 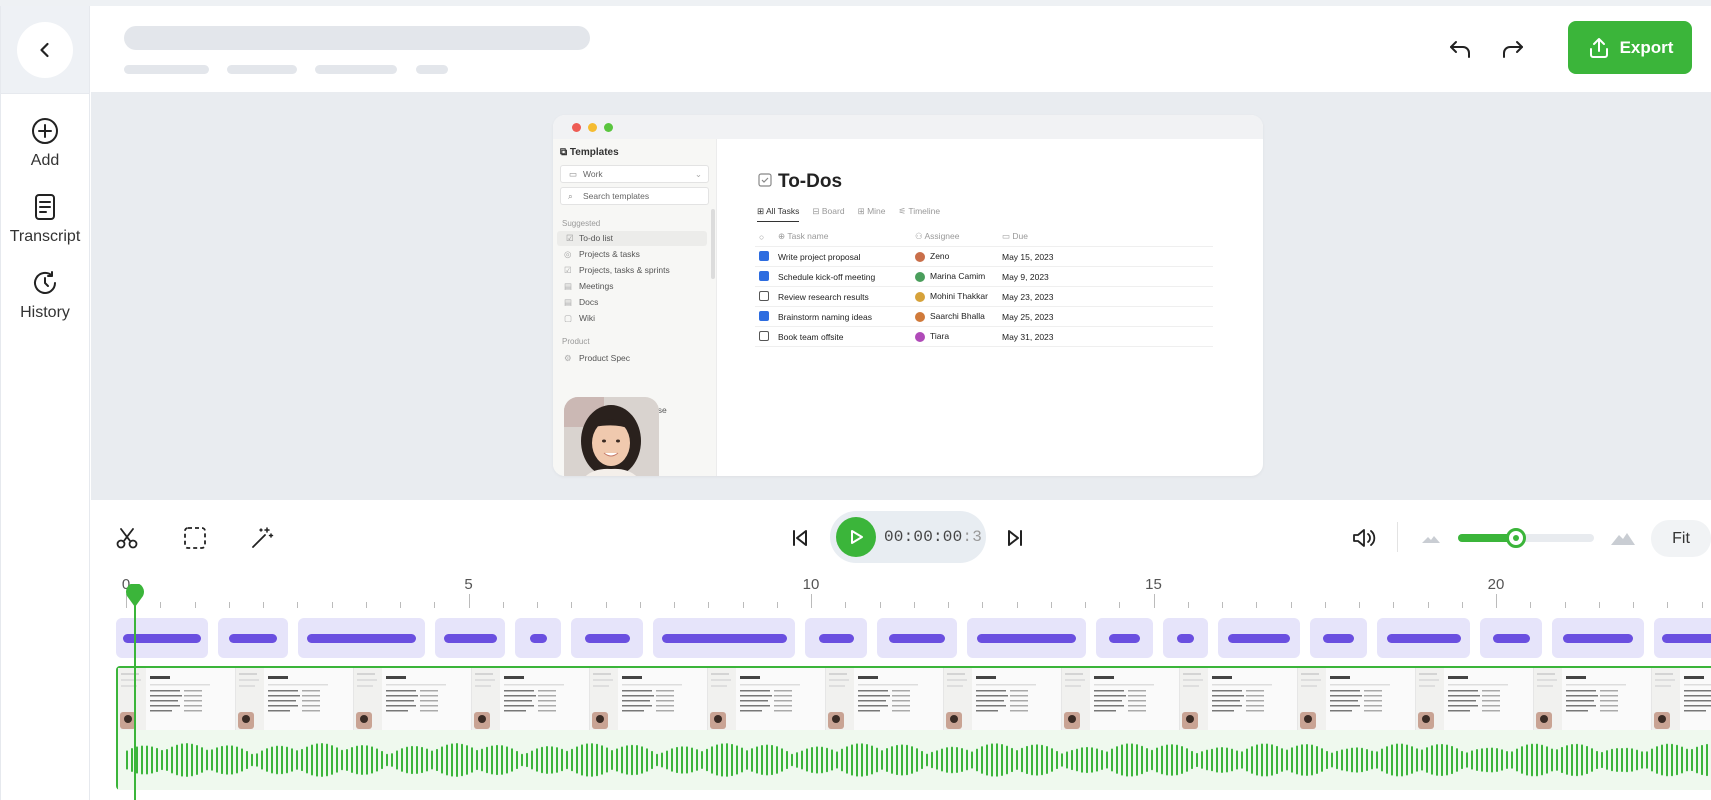 What do you see at coordinates (1363, 538) in the screenshot?
I see `volume-button` at bounding box center [1363, 538].